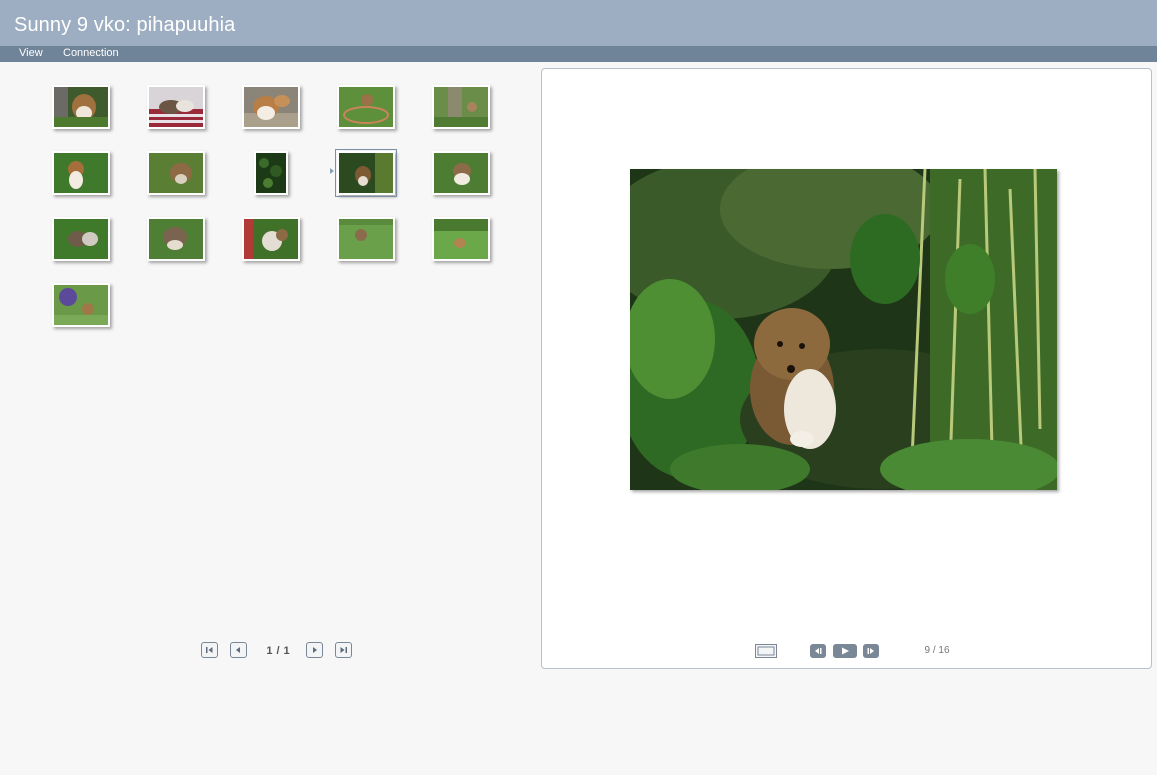  What do you see at coordinates (332, 171) in the screenshot?
I see `selection-marker` at bounding box center [332, 171].